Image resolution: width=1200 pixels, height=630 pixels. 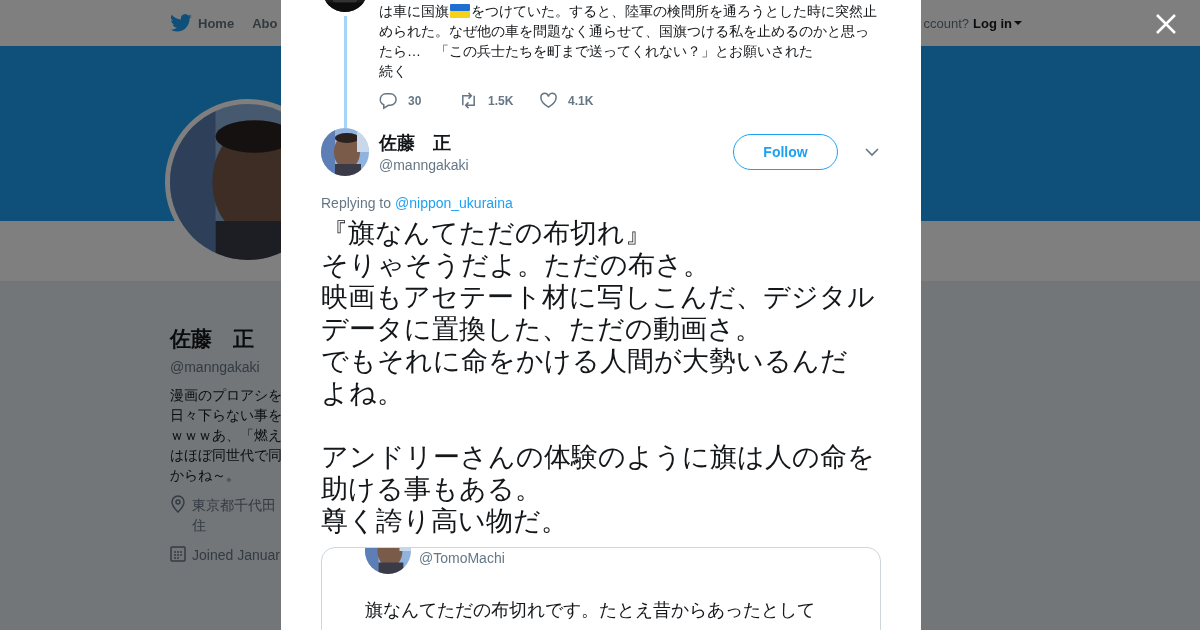 What do you see at coordinates (226, 435) in the screenshot?
I see `profile-bio: 漫画のプロアシを 日々下らない事を ｗｗｗあ、「燃え はほぼ同世代で同 からね～。` at bounding box center [226, 435].